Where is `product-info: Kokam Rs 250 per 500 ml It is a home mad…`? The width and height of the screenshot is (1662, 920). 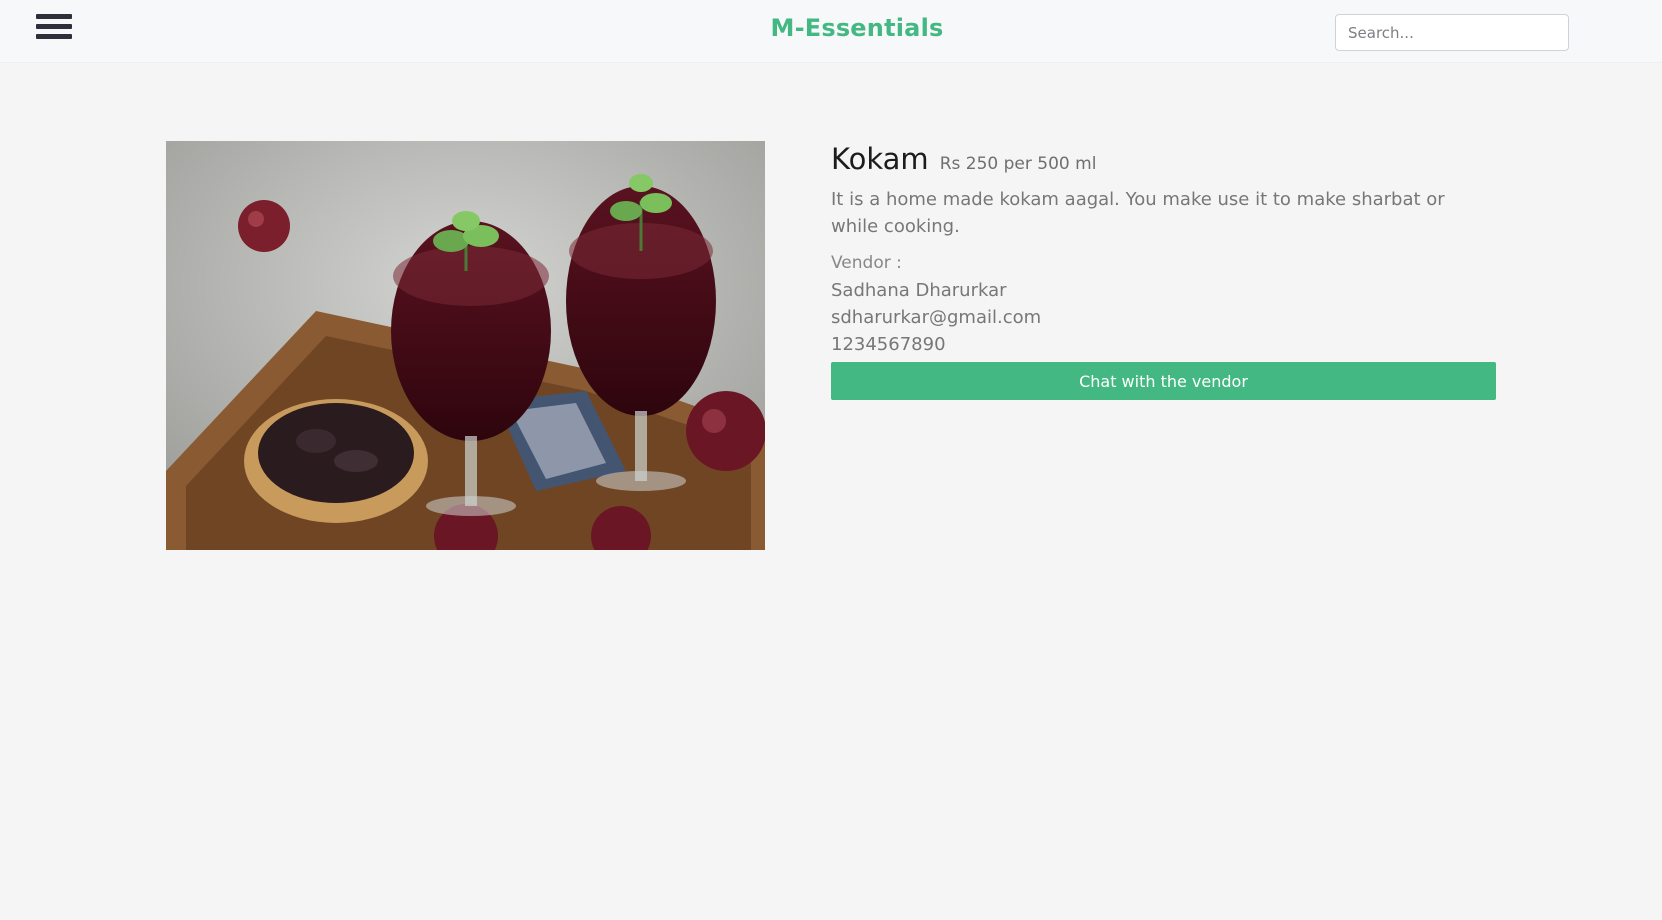
product-info: Kokam Rs 250 per 500 ml It is a home mad… is located at coordinates (1163, 271).